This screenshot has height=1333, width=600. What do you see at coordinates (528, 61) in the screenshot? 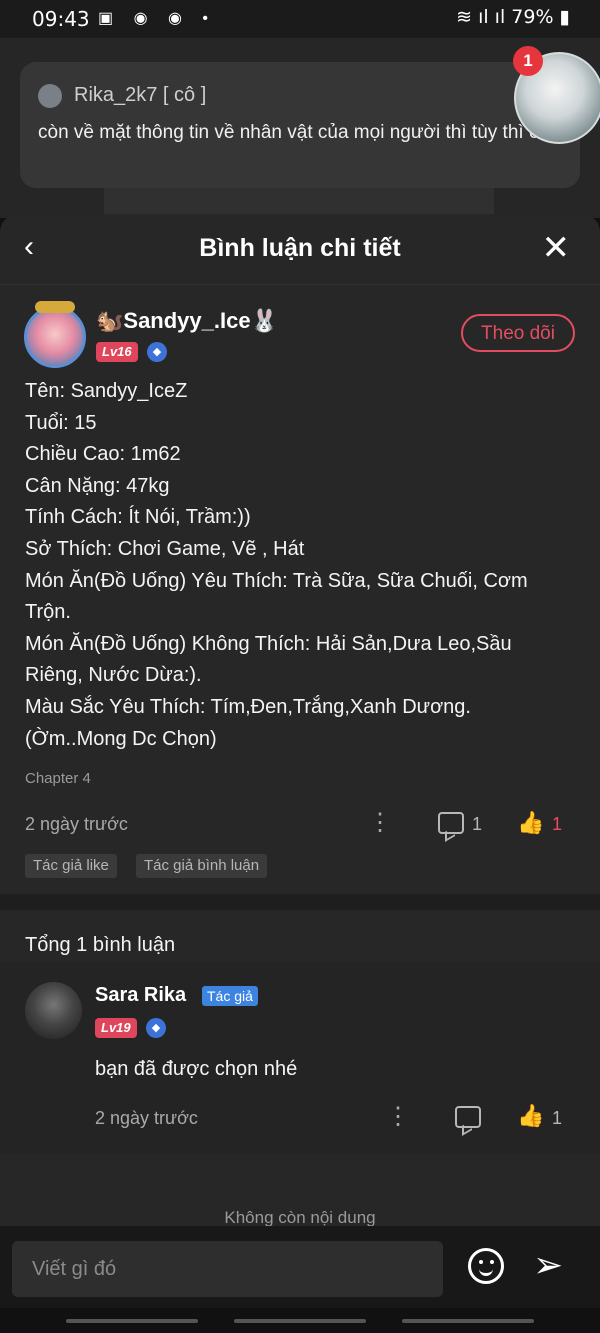
I see `unread-badge: 1` at bounding box center [528, 61].